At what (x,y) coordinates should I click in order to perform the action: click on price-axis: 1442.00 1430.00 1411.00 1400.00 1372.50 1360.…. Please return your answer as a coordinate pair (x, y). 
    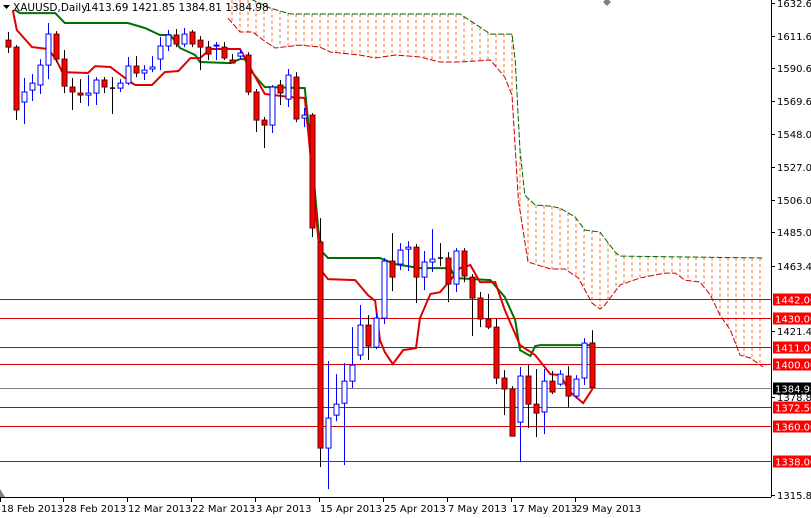
    Looking at the image, I should click on (791, 251).